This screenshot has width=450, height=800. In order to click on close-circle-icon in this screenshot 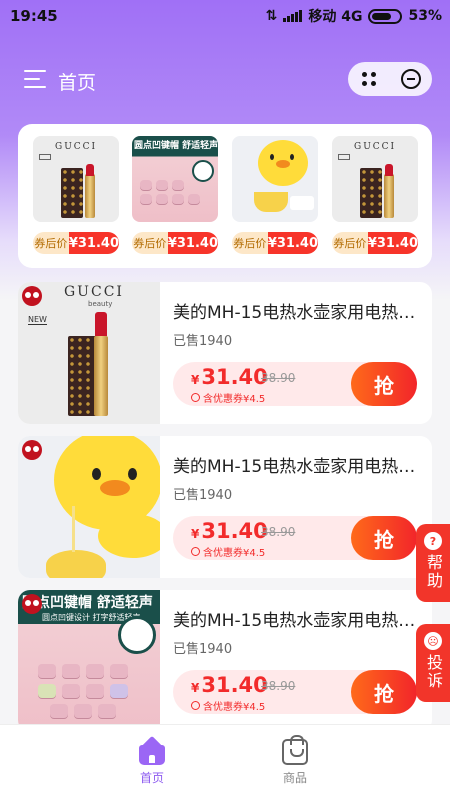, I will do `click(410, 79)`.